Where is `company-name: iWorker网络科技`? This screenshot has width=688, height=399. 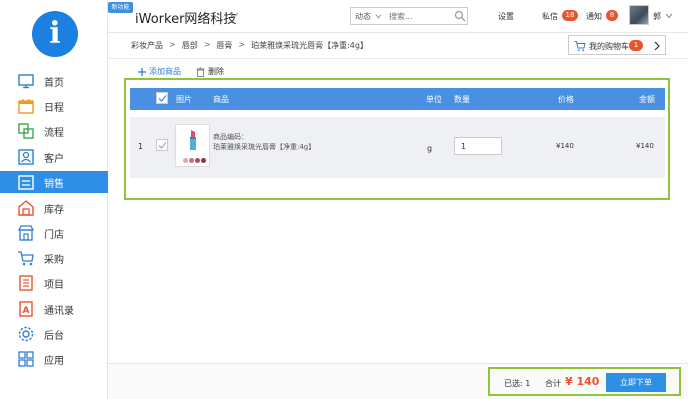
company-name: iWorker网络科技 is located at coordinates (185, 17).